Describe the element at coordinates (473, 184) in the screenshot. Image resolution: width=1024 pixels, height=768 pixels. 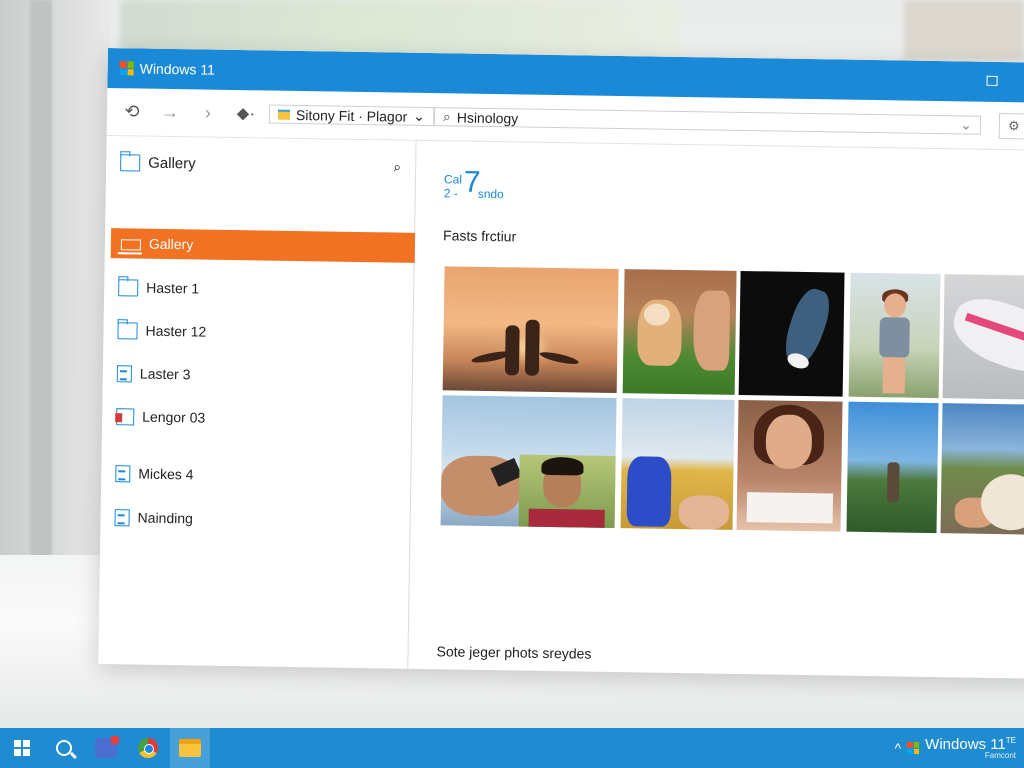
I see `item-count: Cal 7 2 - sndo` at that location.